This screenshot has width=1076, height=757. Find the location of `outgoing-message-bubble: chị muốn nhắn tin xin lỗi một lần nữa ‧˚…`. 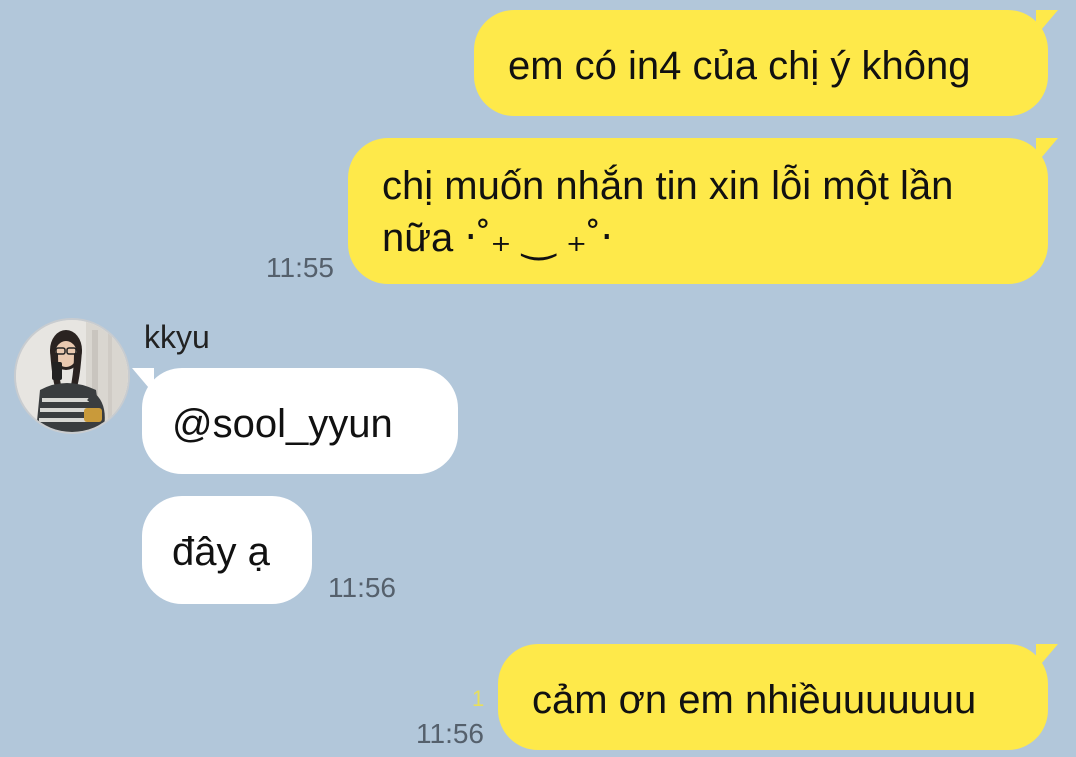

outgoing-message-bubble: chị muốn nhắn tin xin lỗi một lần nữa ‧˚… is located at coordinates (703, 211).